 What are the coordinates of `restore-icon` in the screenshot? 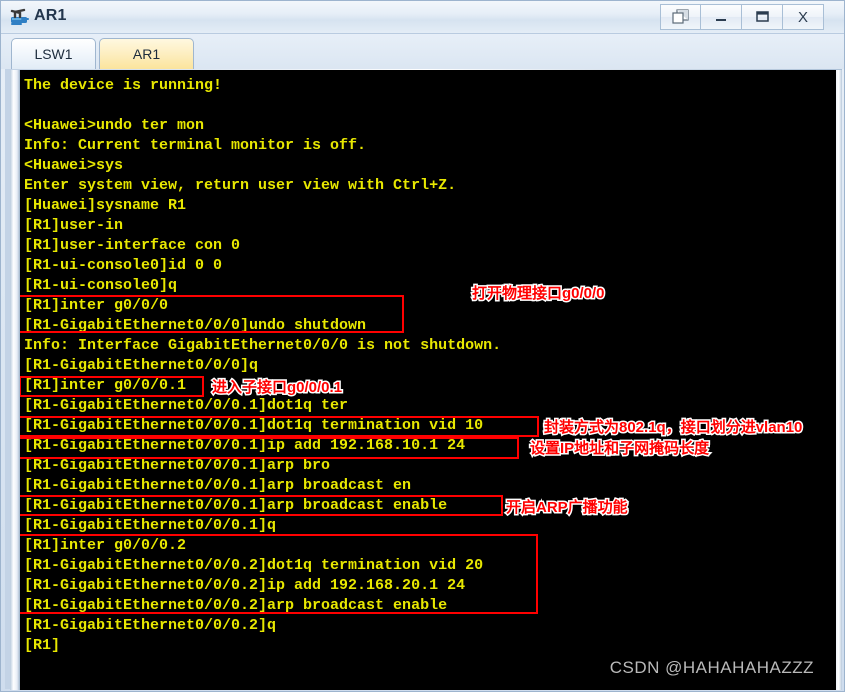 It's located at (680, 16).